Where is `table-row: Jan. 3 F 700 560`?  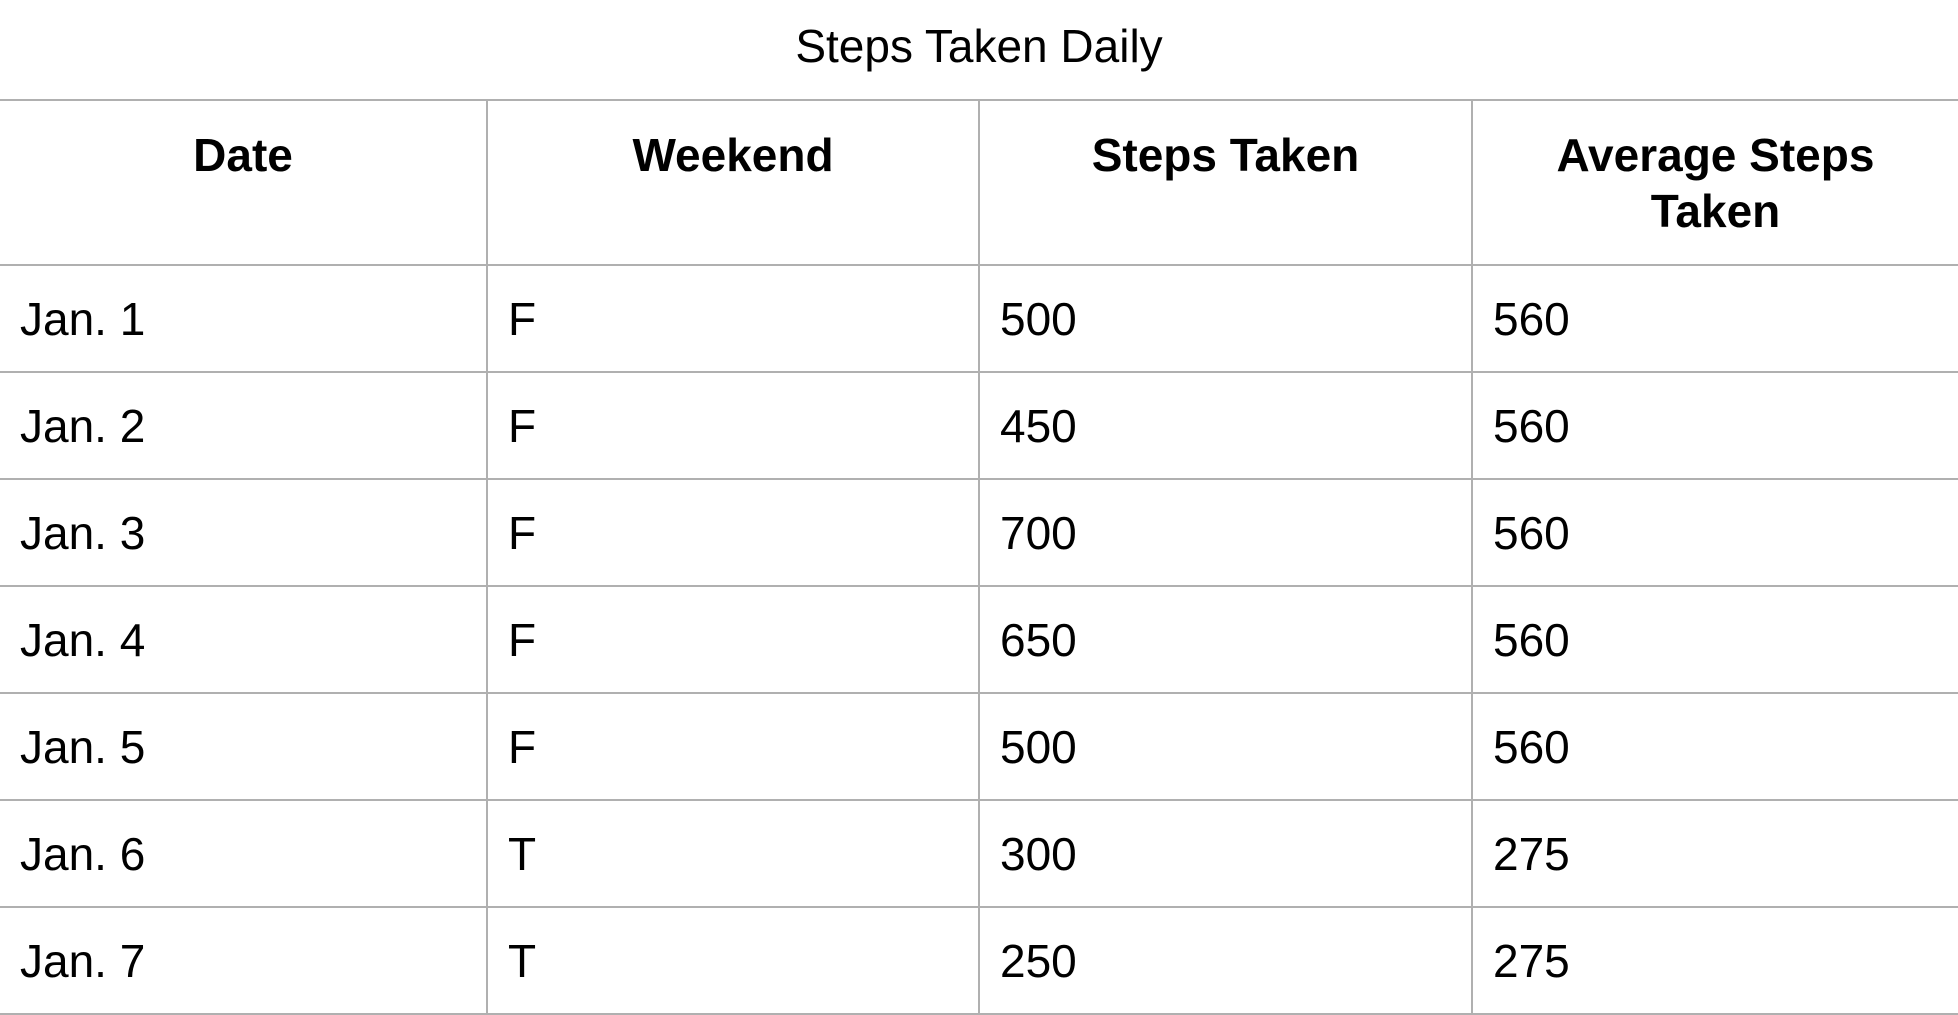
table-row: Jan. 3 F 700 560 is located at coordinates (979, 532).